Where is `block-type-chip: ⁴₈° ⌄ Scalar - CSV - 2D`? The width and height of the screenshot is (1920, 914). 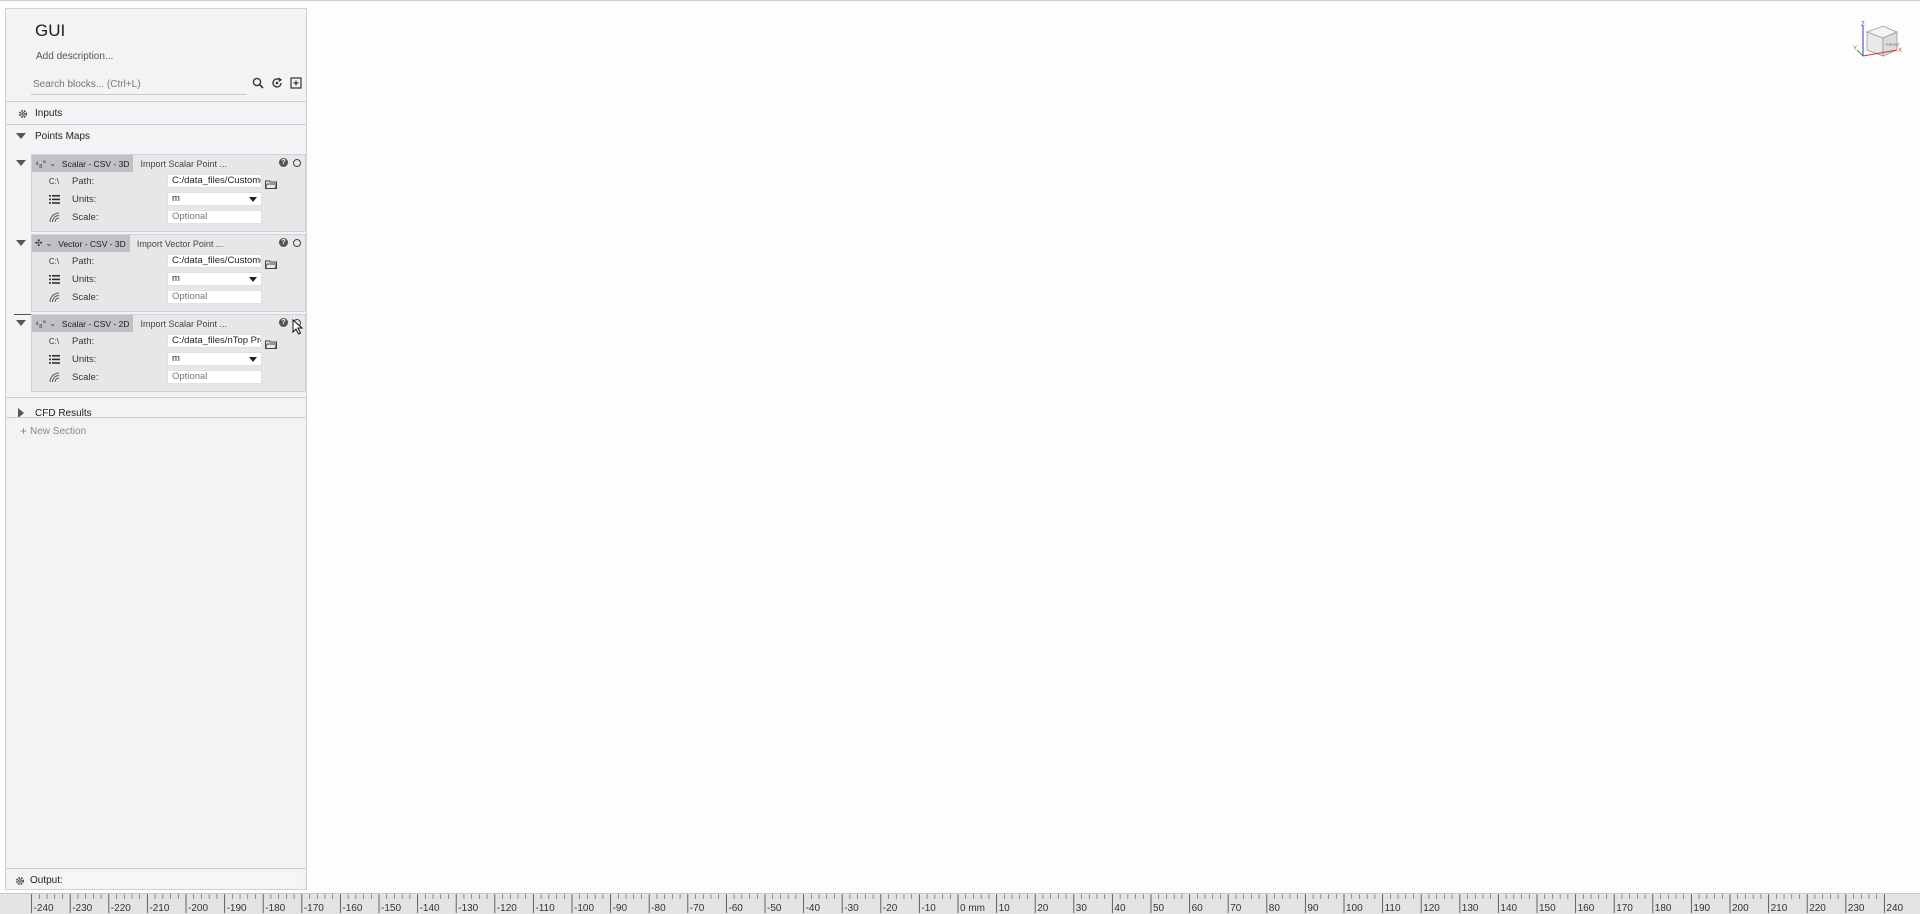 block-type-chip: ⁴₈° ⌄ Scalar - CSV - 2D is located at coordinates (83, 323).